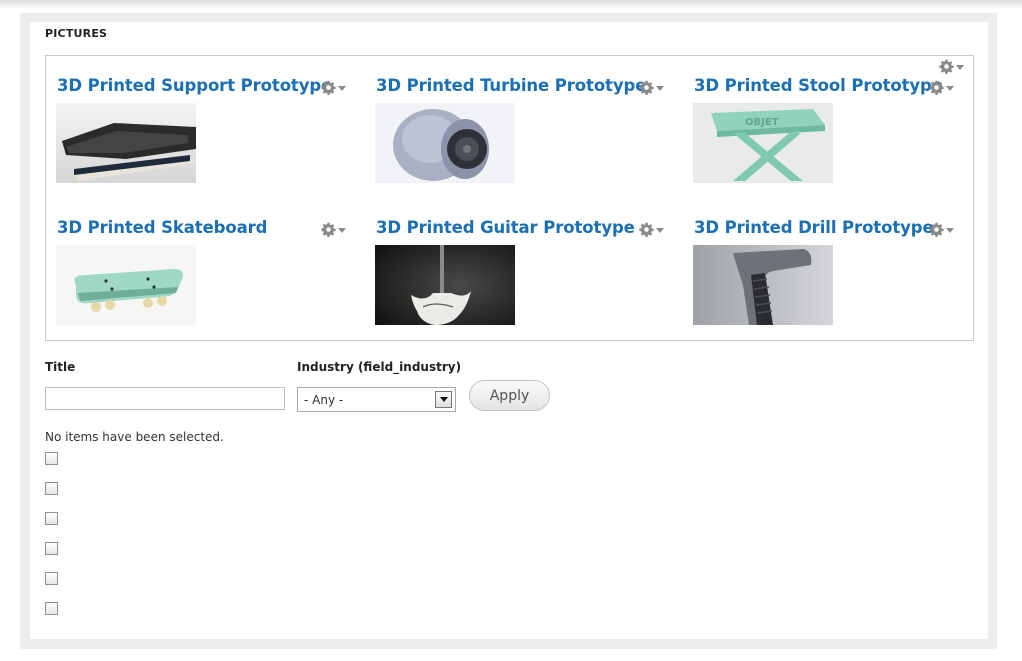 The image size is (1022, 661). Describe the element at coordinates (818, 85) in the screenshot. I see `item-title-link: 3D Printed Stool Prototype` at that location.